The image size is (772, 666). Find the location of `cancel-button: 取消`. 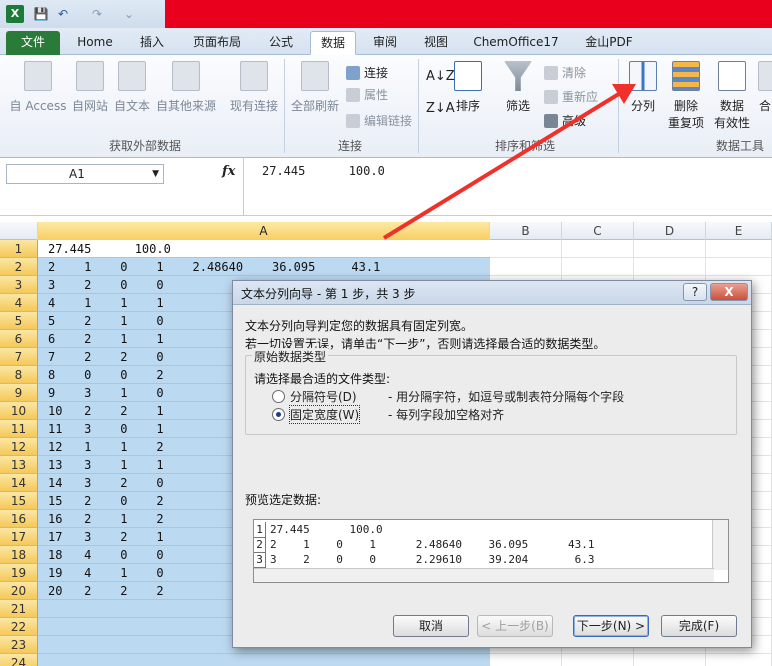

cancel-button: 取消 is located at coordinates (431, 626).